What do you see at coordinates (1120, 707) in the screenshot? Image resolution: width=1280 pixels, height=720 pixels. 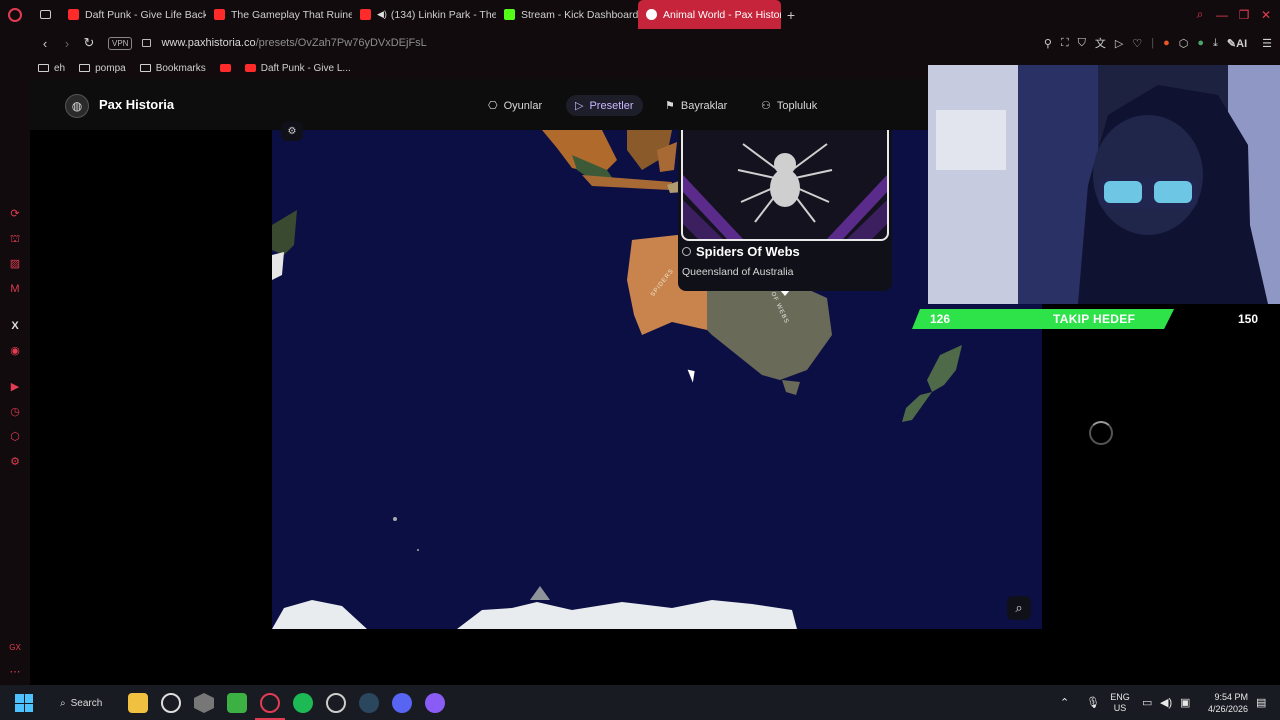 I see `lang-bottom: US` at bounding box center [1120, 707].